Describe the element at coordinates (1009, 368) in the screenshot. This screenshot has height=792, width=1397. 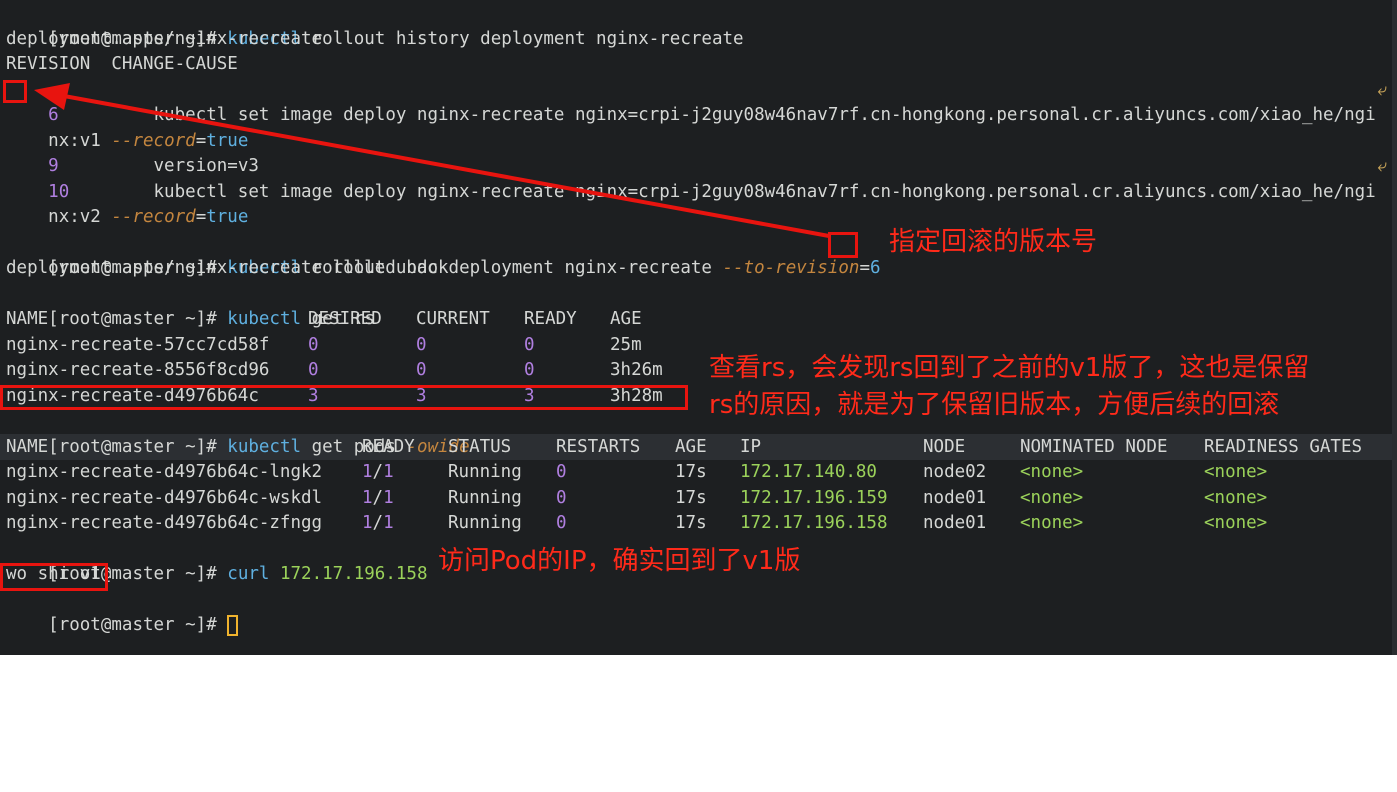
I see `rs-annotation-line1: 查看rs，会发现rs回到了之前的v1版了，这也是保留` at that location.